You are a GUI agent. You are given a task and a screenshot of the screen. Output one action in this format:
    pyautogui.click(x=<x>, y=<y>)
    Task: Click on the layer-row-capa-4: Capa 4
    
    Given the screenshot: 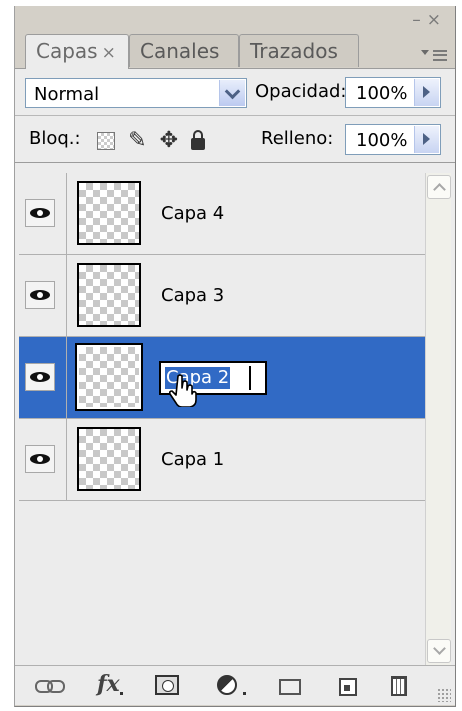 What is the action you would take?
    pyautogui.click(x=223, y=214)
    